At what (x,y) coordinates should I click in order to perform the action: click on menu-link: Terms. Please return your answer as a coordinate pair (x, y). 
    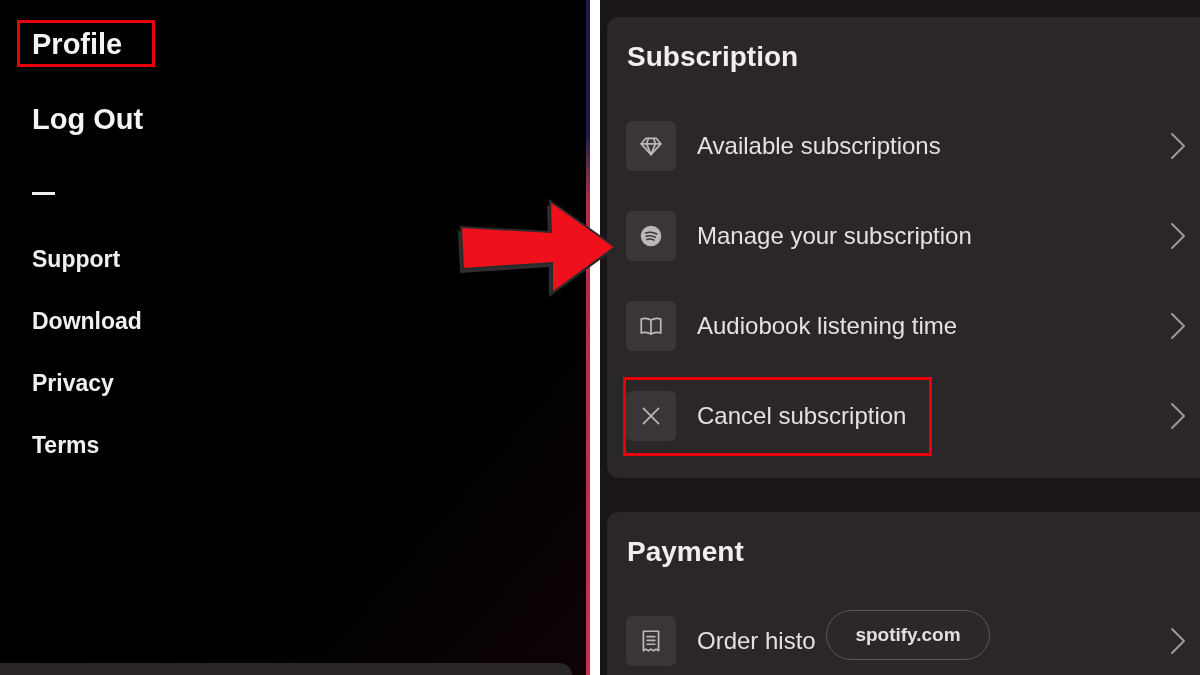
    Looking at the image, I should click on (66, 445).